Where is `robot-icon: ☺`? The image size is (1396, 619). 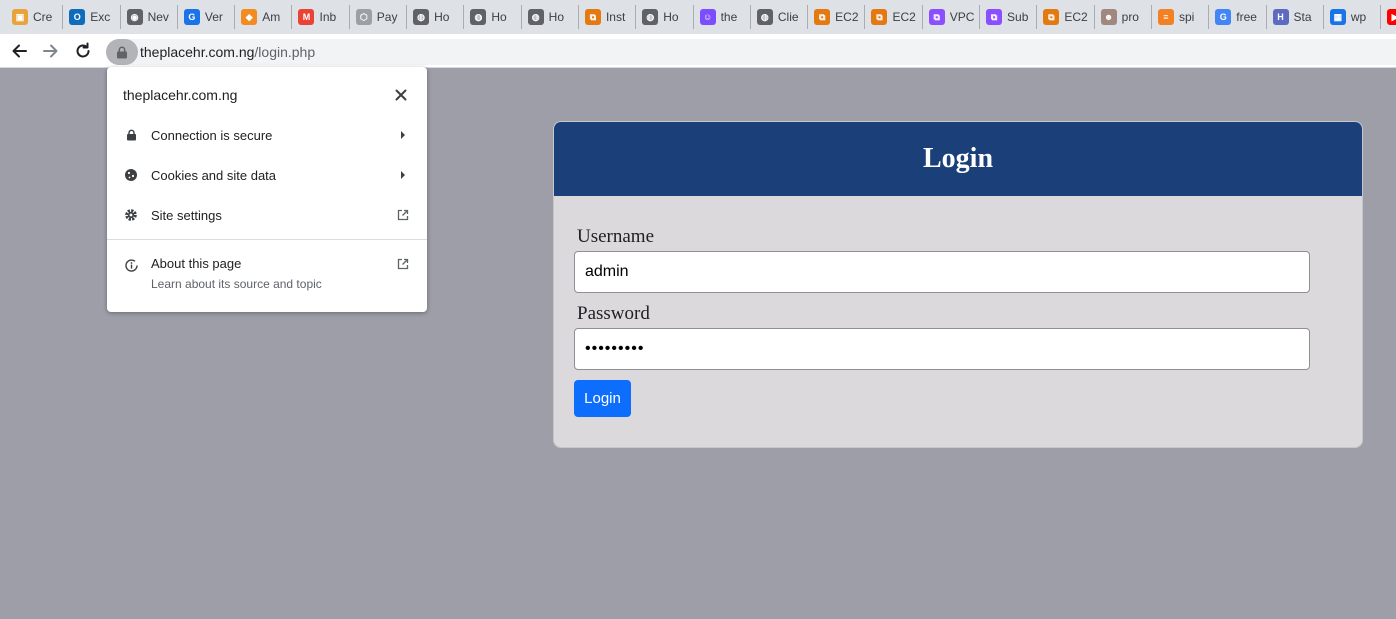
robot-icon: ☺ is located at coordinates (707, 17).